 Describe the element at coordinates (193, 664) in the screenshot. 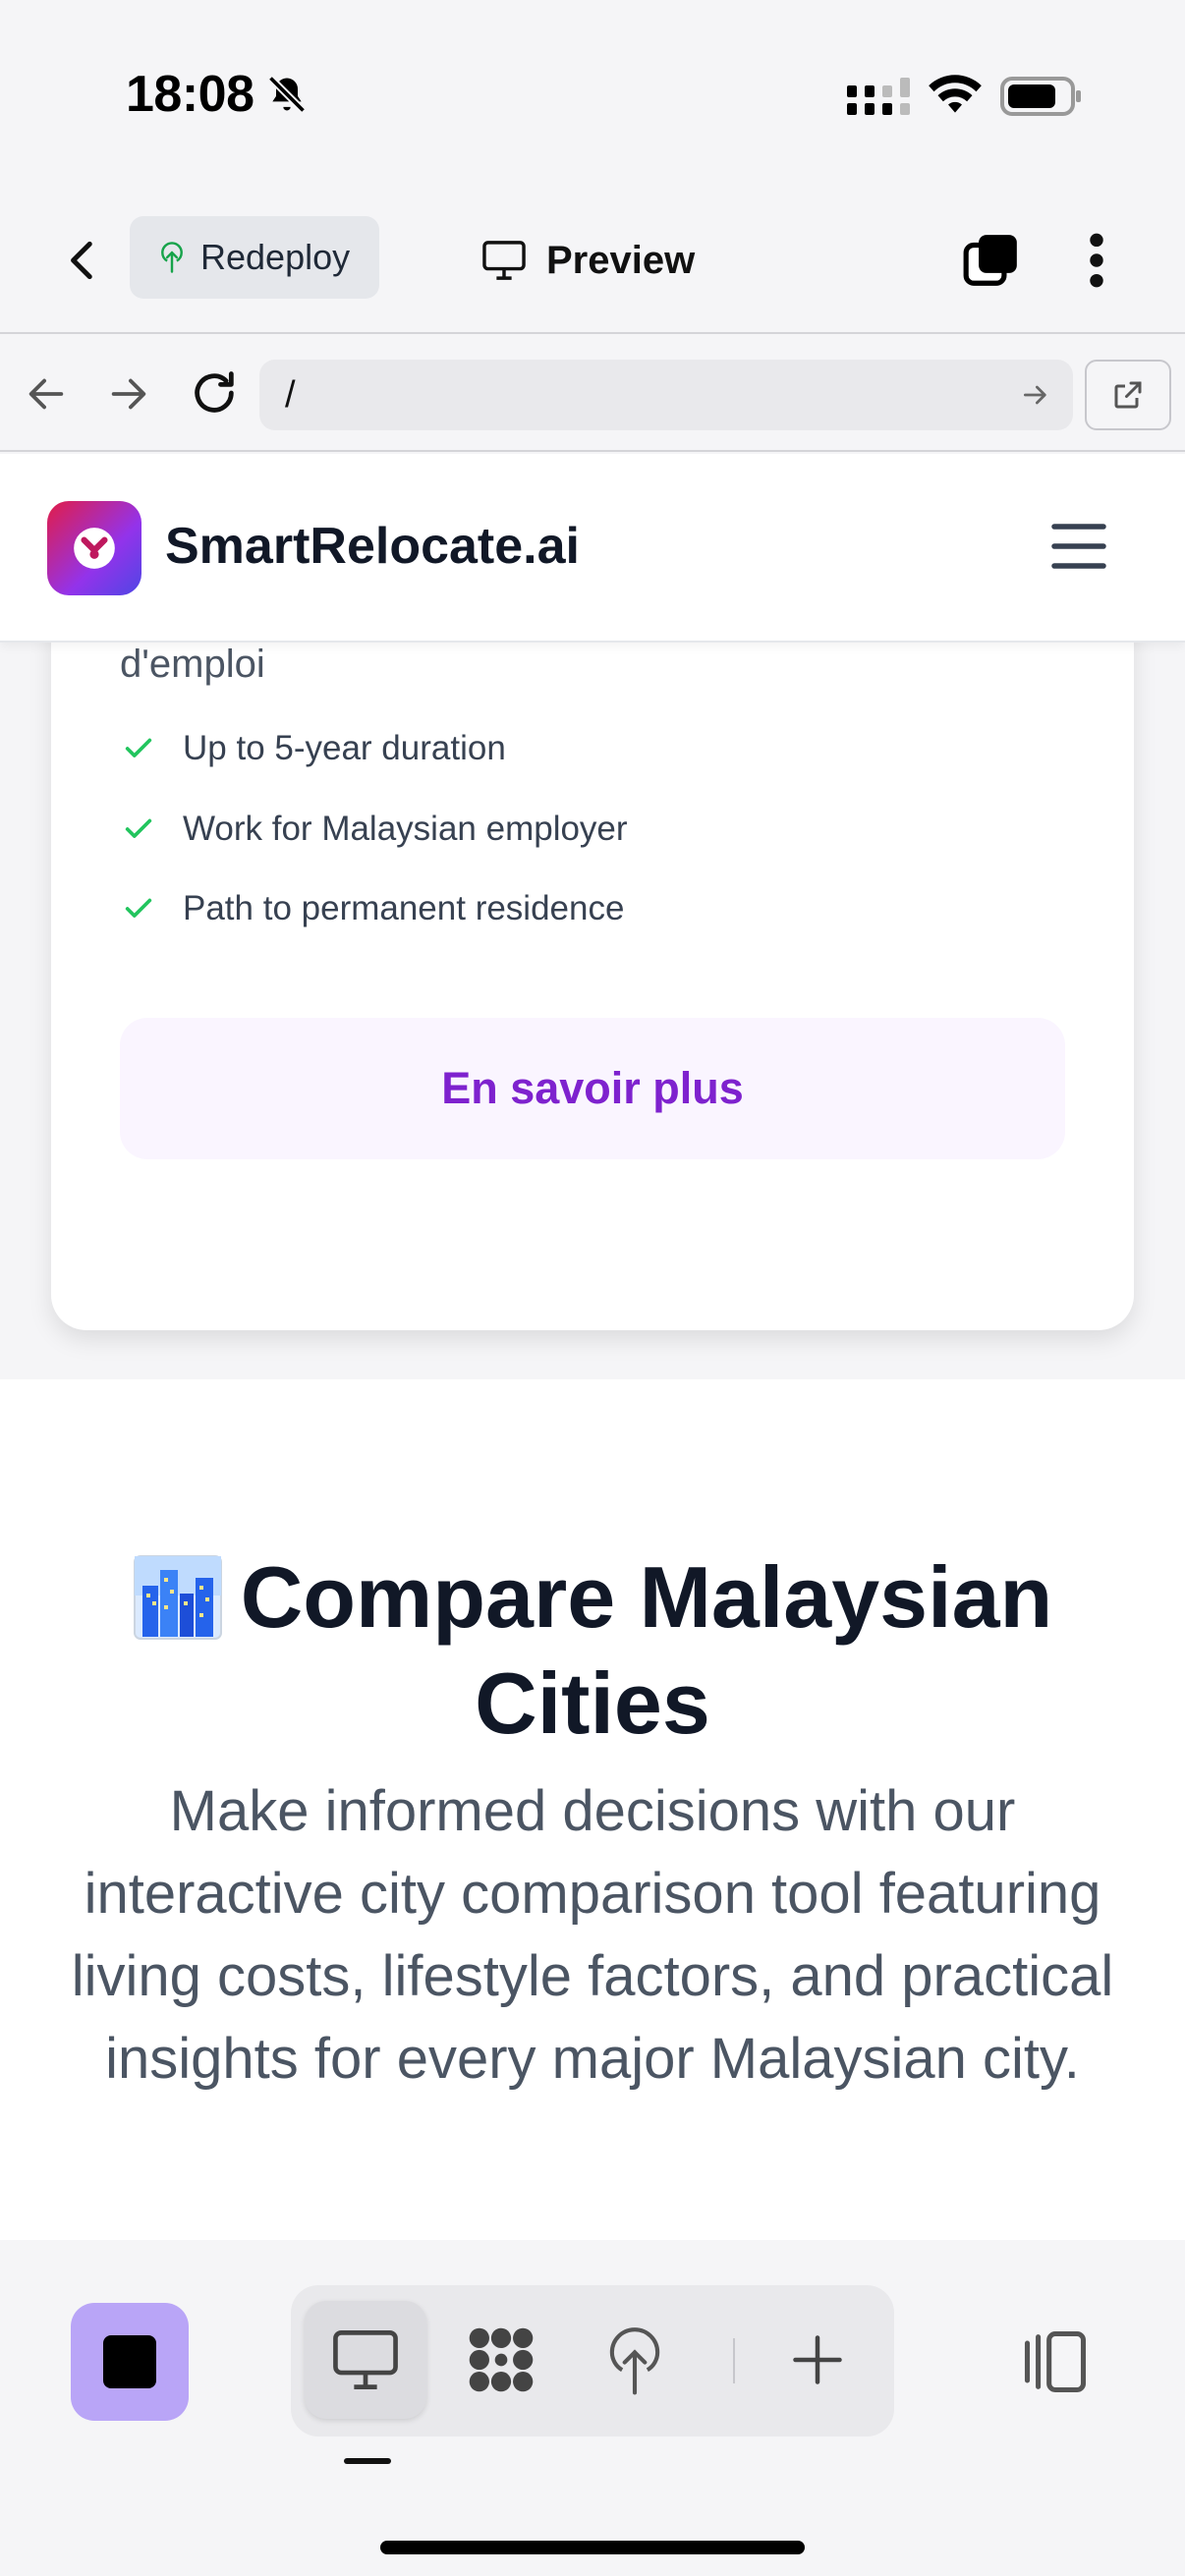

I see `card-subtitle: d'emploi` at that location.